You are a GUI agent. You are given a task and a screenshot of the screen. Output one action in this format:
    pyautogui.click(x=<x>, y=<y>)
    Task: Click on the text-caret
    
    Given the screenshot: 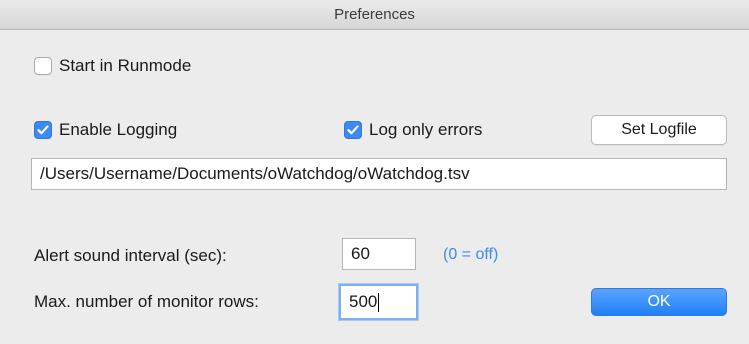 What is the action you would take?
    pyautogui.click(x=379, y=303)
    